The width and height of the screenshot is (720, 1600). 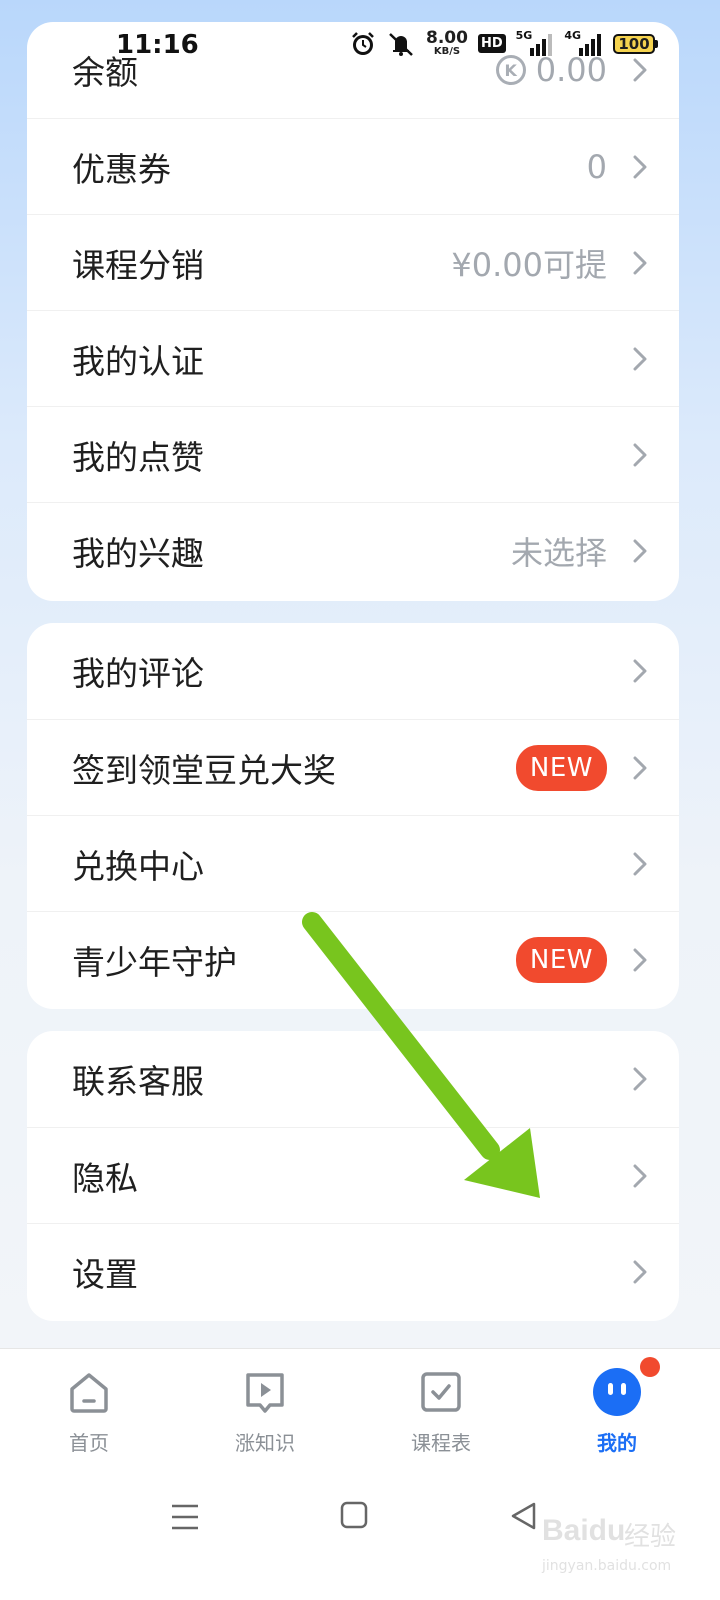 I want to click on bottom-tab-bar: 首页 涨知识 课程表 我的, so click(x=360, y=1413).